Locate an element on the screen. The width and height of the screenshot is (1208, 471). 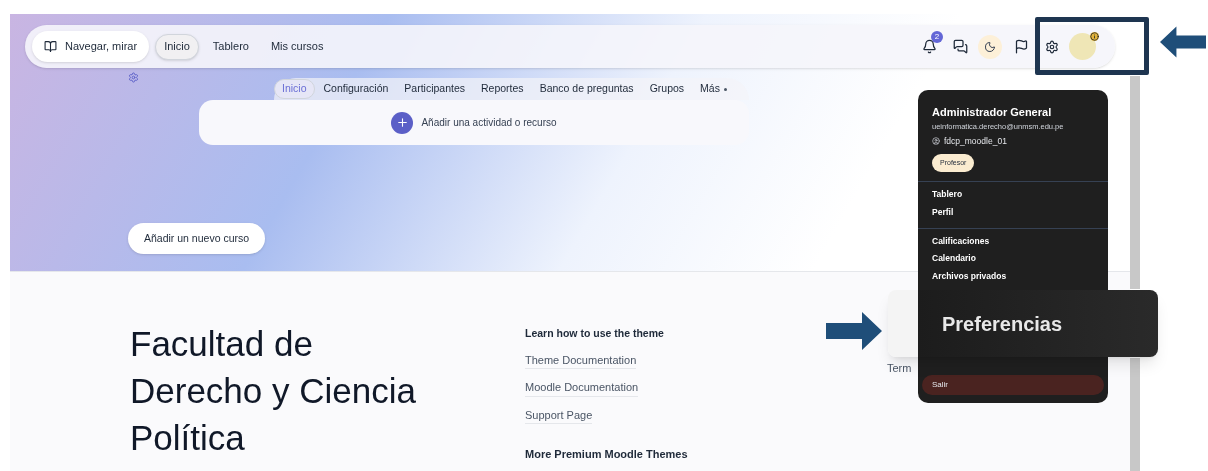
settings-icon is located at coordinates (1052, 46).